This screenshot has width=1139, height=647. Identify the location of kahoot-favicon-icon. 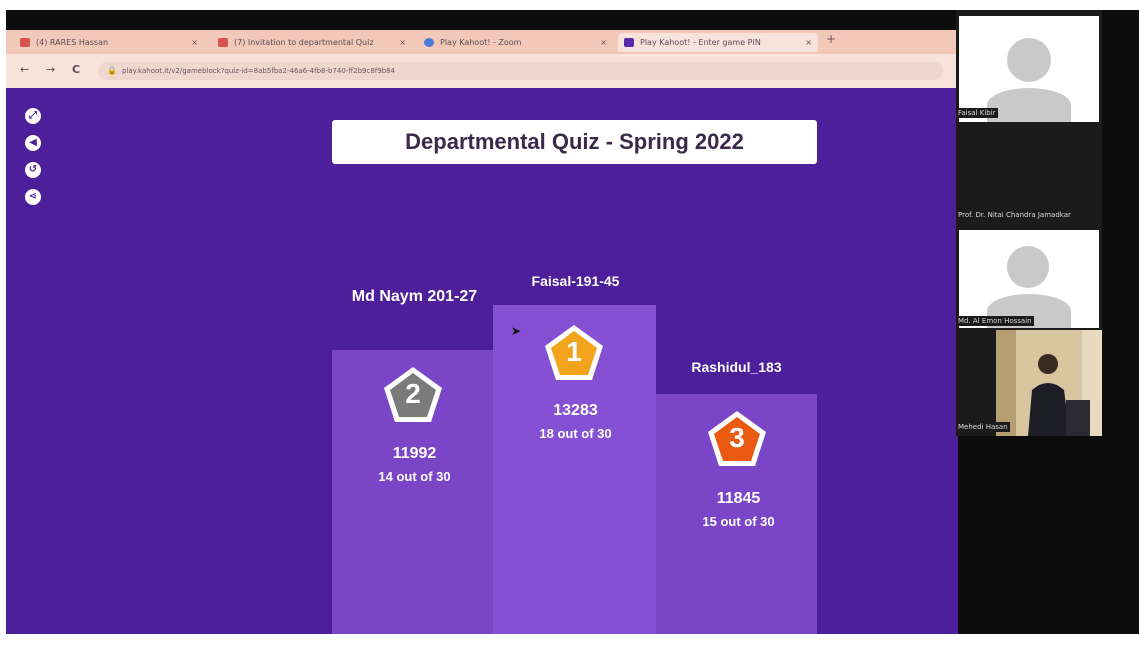
(629, 42).